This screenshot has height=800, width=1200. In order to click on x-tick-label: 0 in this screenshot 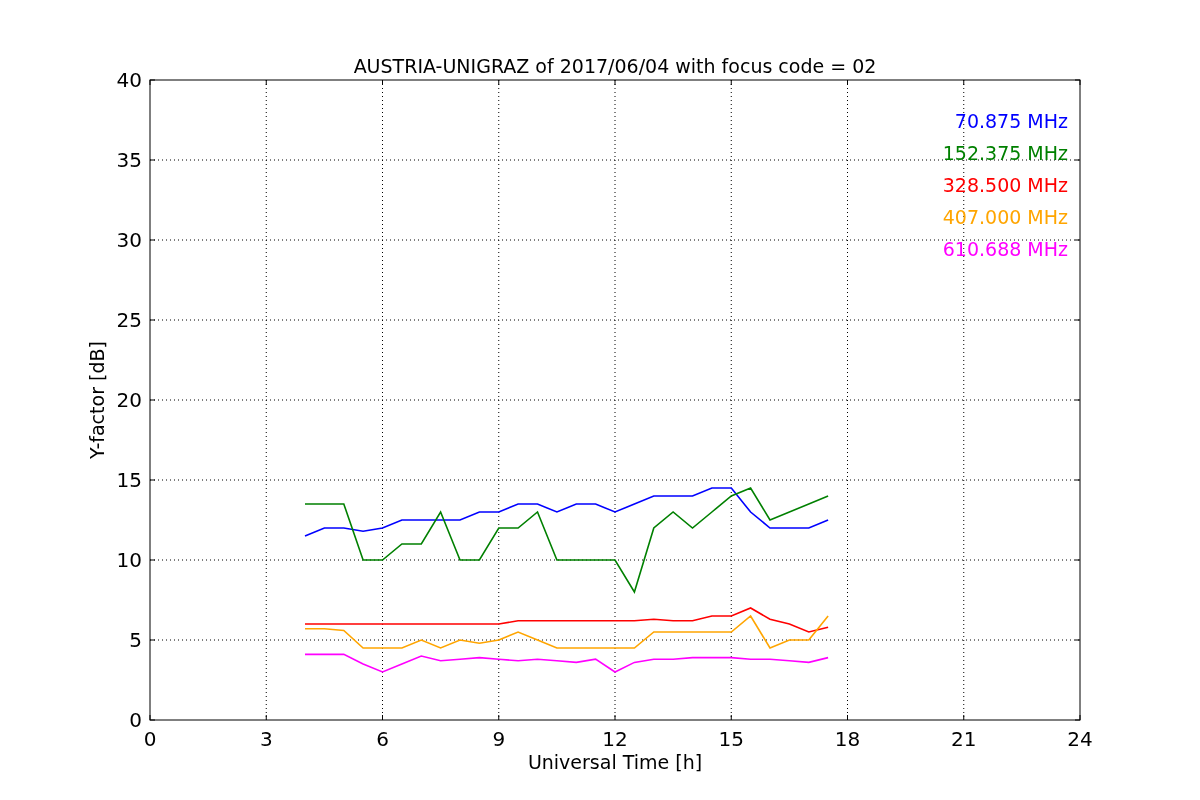, I will do `click(150, 739)`.